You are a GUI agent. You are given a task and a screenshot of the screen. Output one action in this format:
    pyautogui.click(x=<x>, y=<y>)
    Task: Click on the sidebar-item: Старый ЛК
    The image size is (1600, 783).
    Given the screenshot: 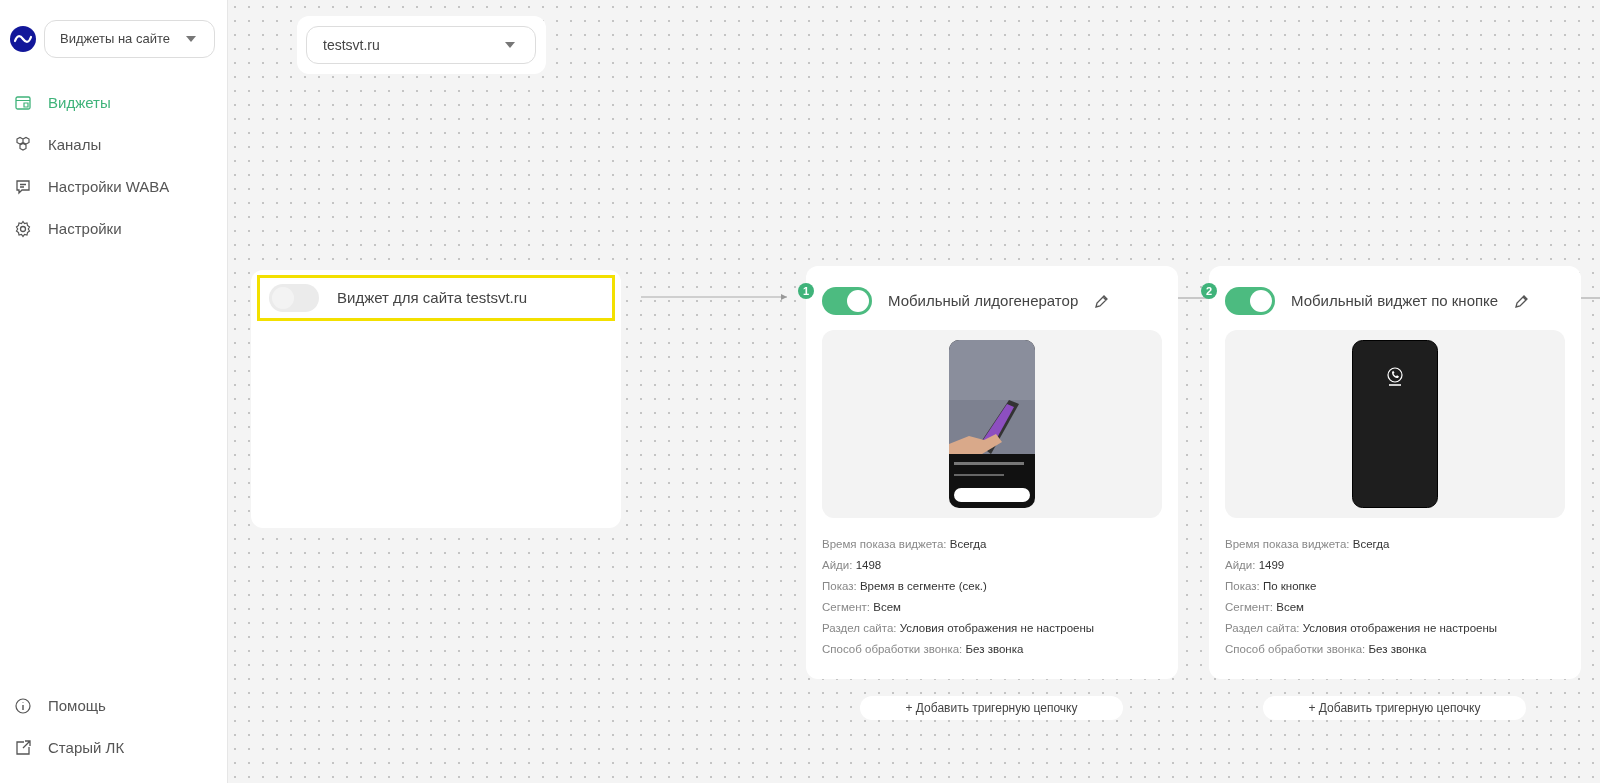 What is the action you would take?
    pyautogui.click(x=112, y=748)
    